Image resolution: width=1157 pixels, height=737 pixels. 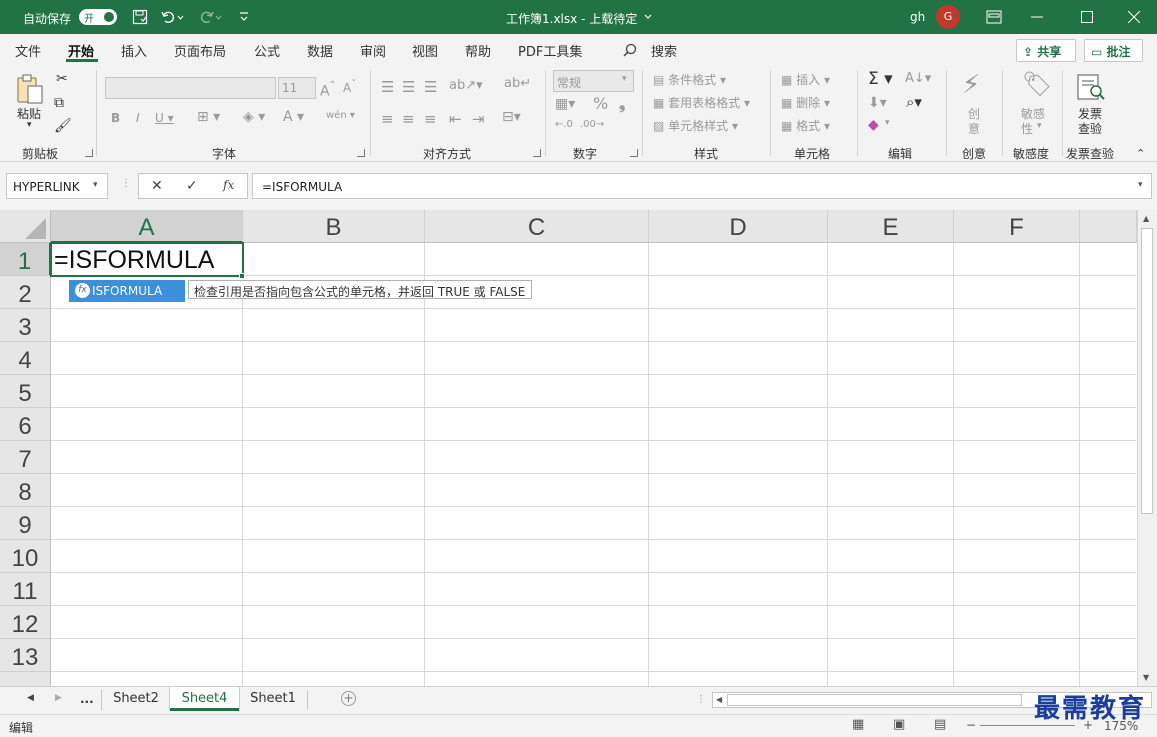 What do you see at coordinates (228, 185) in the screenshot?
I see `insert-function-icon: fx` at bounding box center [228, 185].